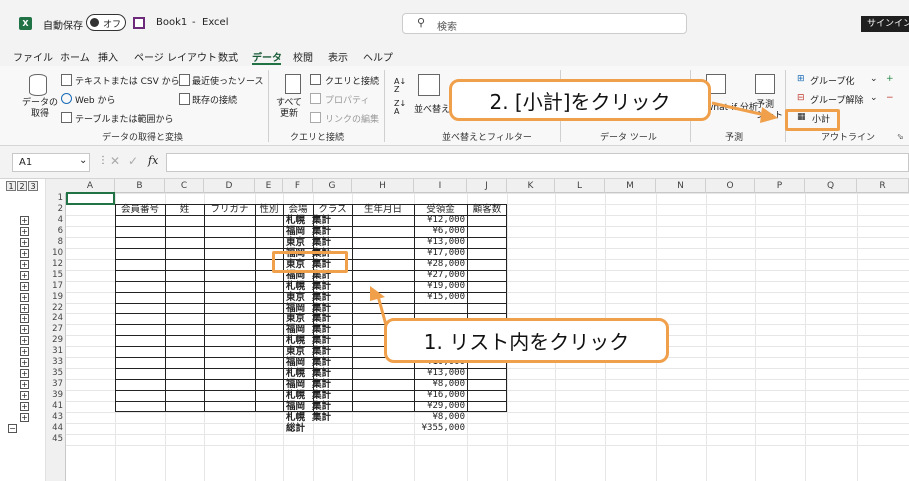  Describe the element at coordinates (769, 111) in the screenshot. I see `forecast-sheet-button: 予測 シート` at that location.